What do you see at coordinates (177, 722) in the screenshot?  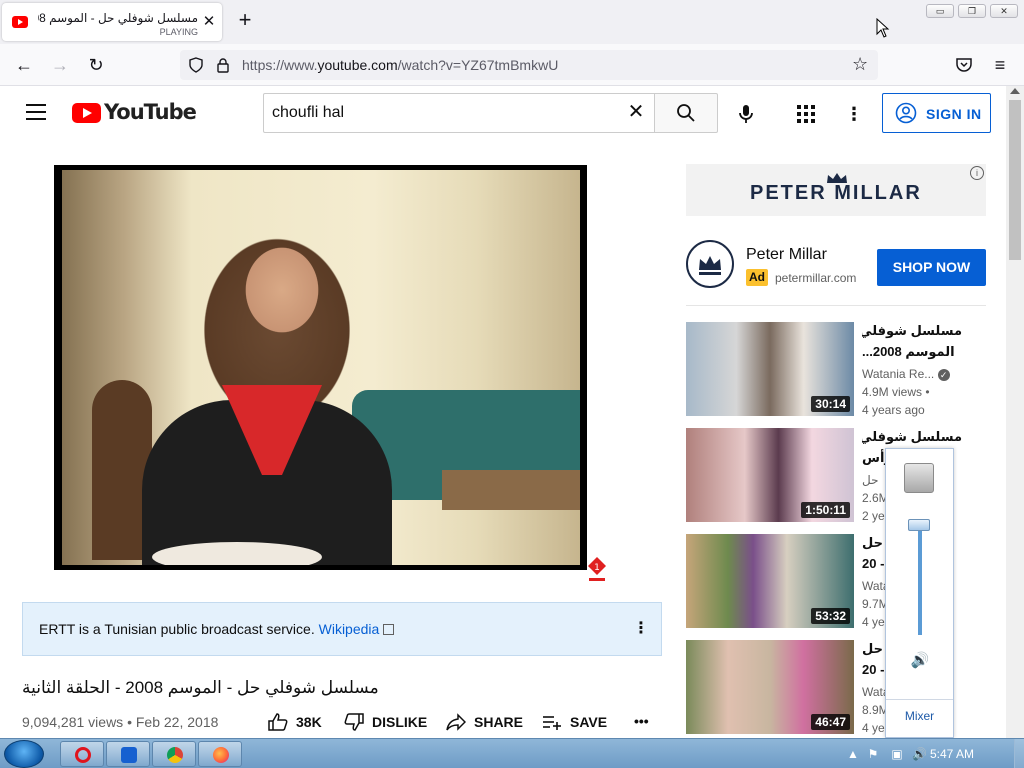 I see `upload-date: Feb 22, 2018` at bounding box center [177, 722].